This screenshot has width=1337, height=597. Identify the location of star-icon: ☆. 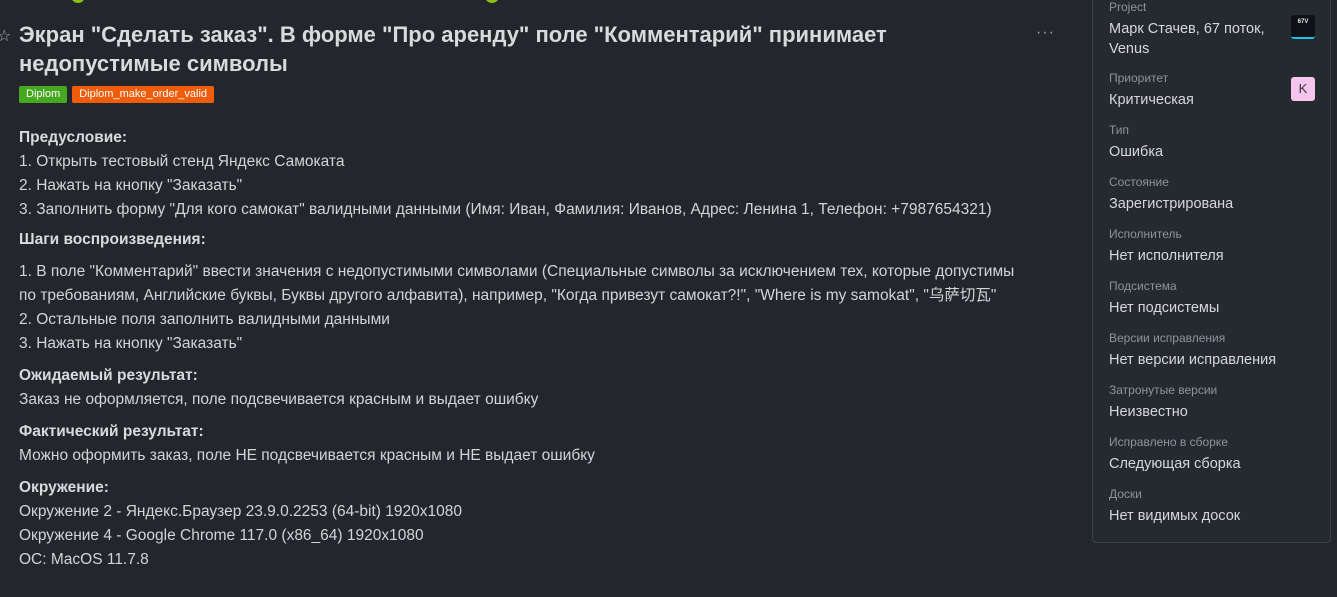
(5, 36).